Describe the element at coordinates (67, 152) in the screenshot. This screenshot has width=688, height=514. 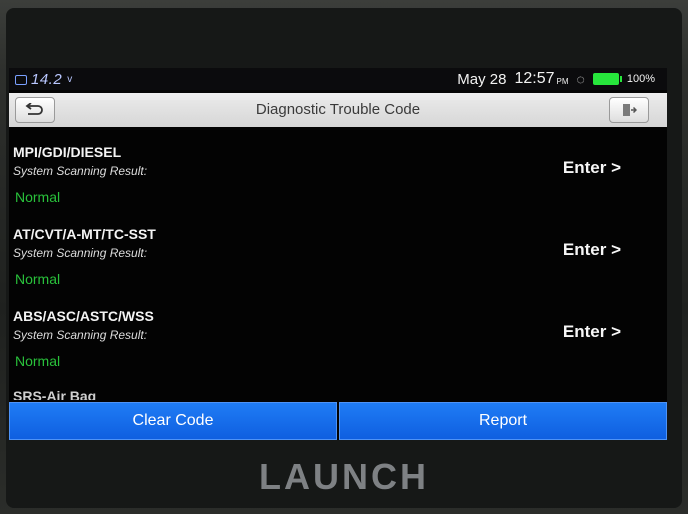
I see `system-name: MPI/GDI/DIESEL` at that location.